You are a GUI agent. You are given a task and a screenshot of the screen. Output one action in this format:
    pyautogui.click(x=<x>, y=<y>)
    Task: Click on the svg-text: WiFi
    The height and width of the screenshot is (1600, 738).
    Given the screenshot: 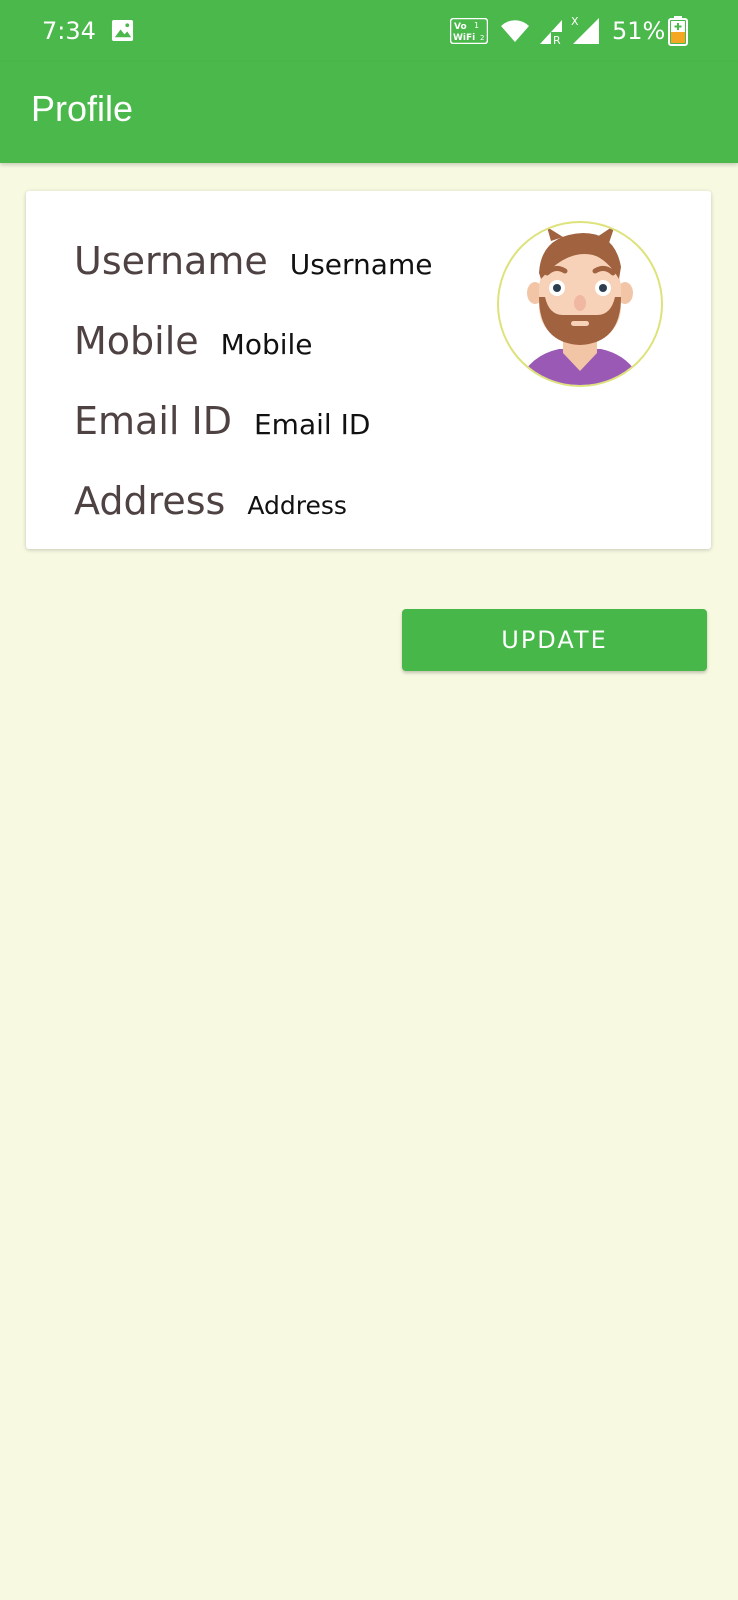 What is the action you would take?
    pyautogui.click(x=464, y=38)
    